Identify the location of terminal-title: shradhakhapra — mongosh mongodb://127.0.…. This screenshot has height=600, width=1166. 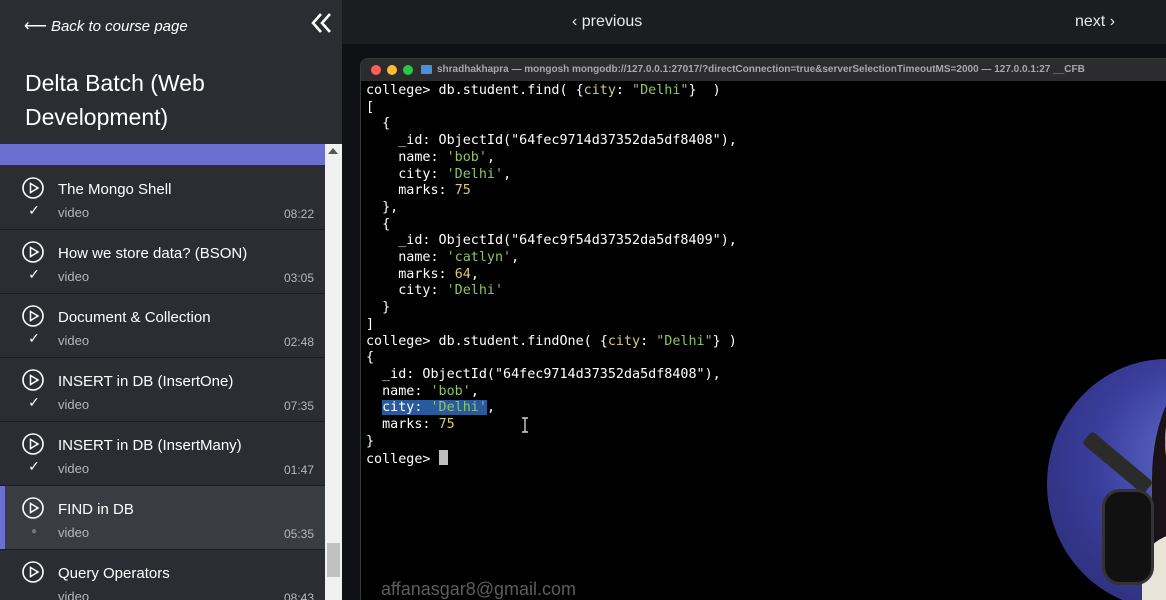
(761, 69).